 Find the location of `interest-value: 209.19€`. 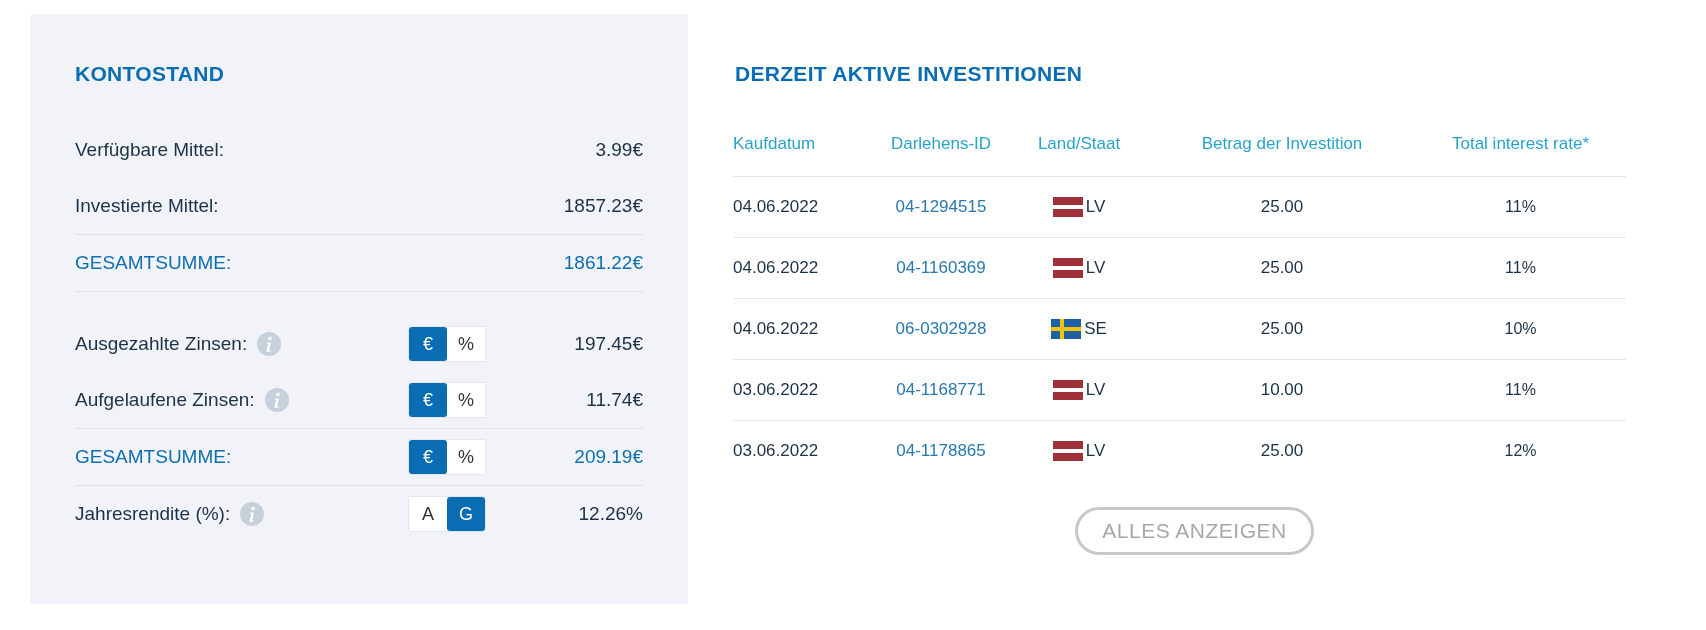

interest-value: 209.19€ is located at coordinates (608, 457).